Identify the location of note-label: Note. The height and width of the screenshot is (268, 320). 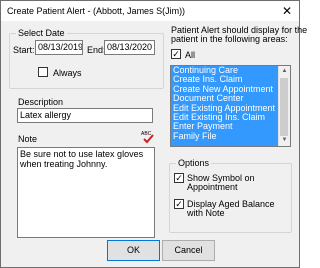
(28, 139).